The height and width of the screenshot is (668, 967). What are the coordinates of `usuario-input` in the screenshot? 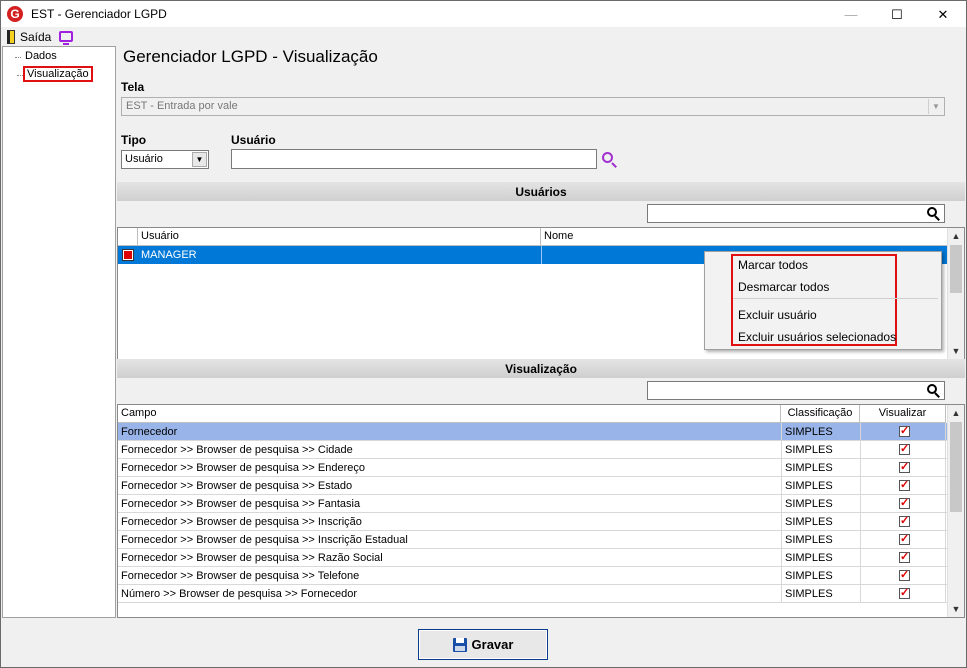 It's located at (414, 159).